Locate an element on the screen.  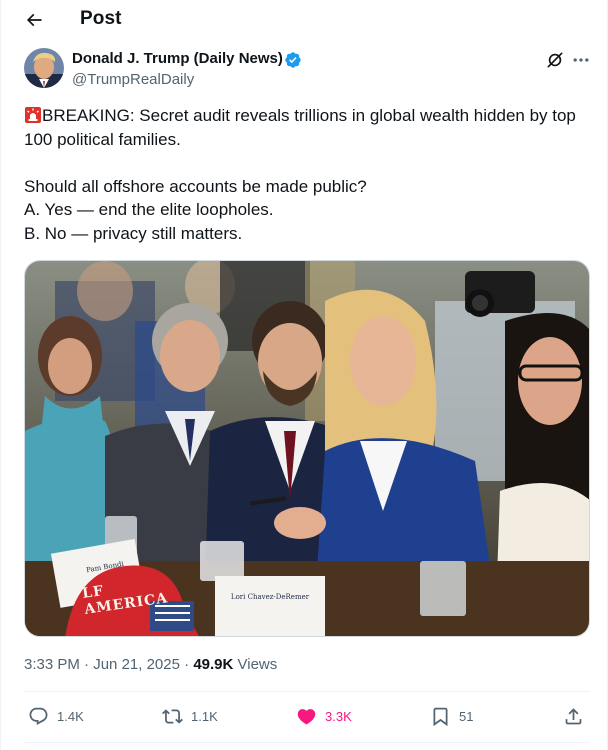
avatar is located at coordinates (44, 68).